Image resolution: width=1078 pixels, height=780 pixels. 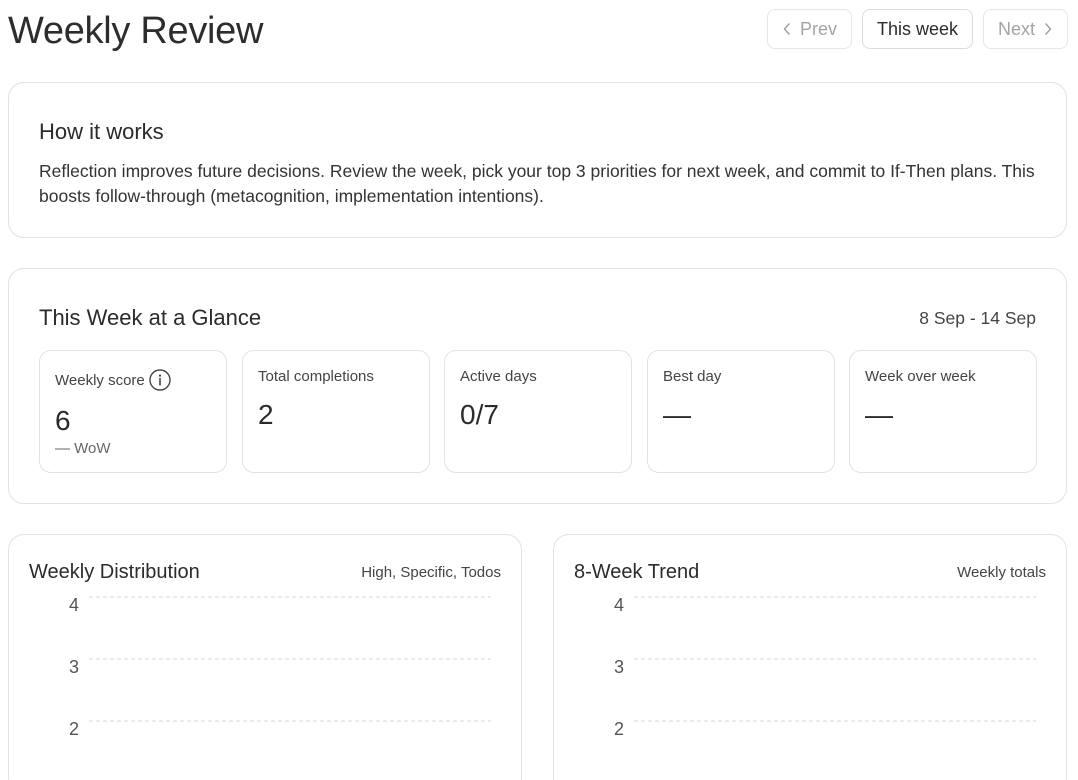 What do you see at coordinates (943, 411) in the screenshot?
I see `stat-week-over-week: Week over week —` at bounding box center [943, 411].